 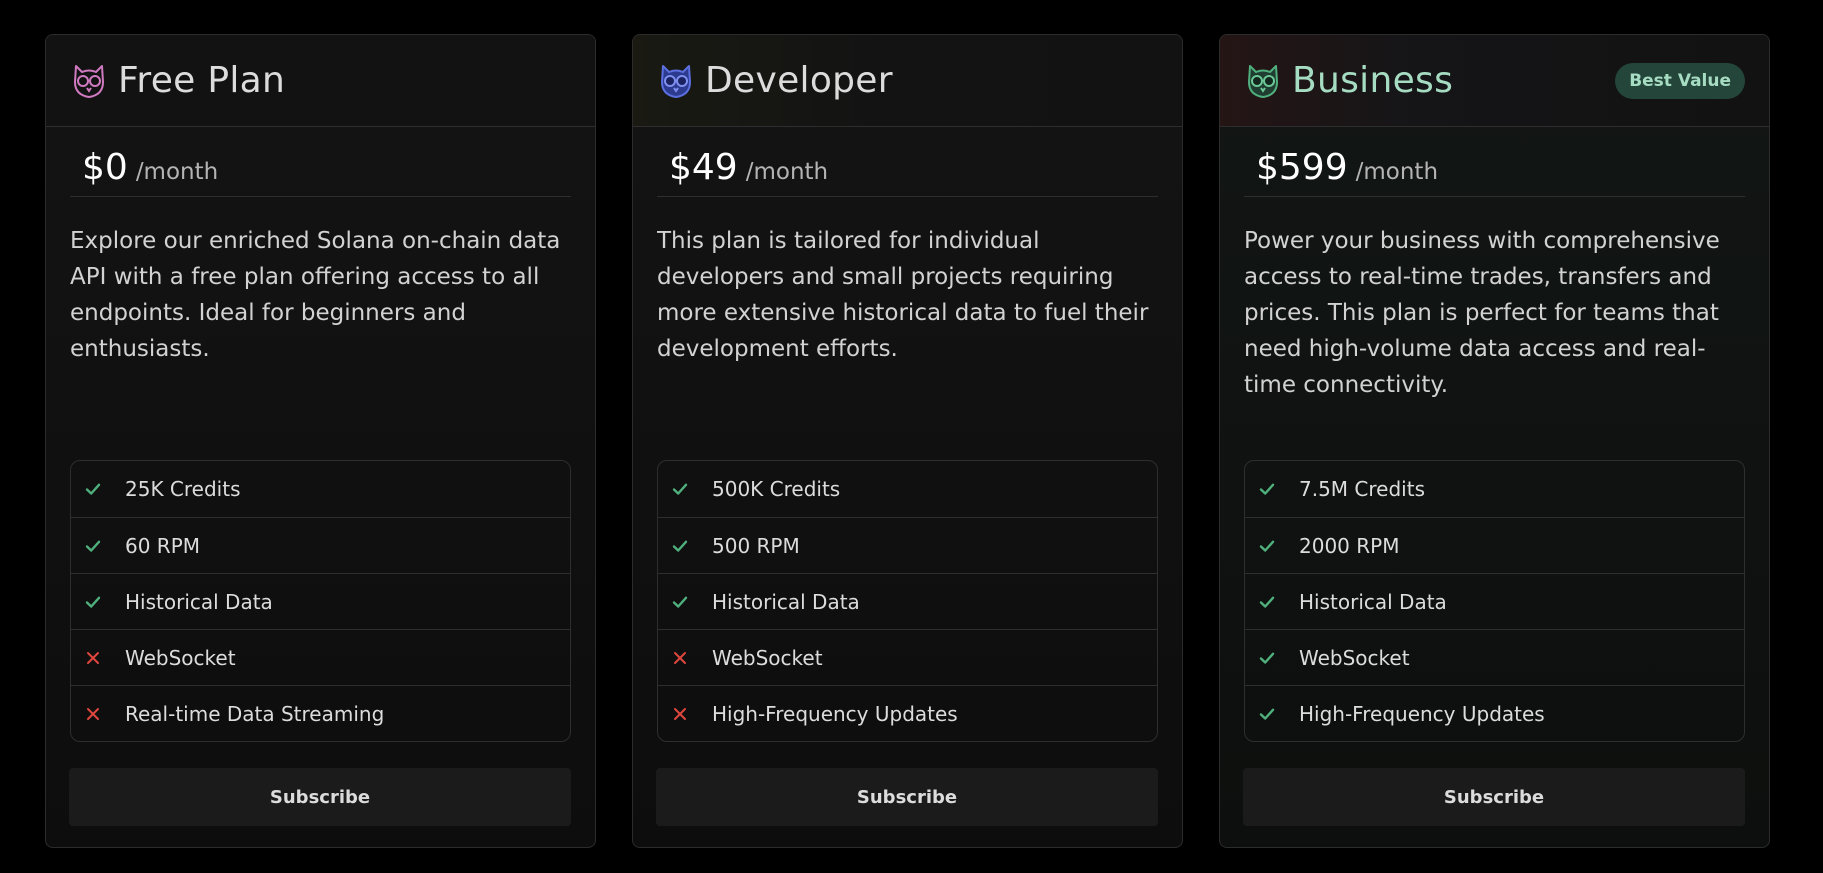 What do you see at coordinates (907, 172) in the screenshot?
I see `price-row: $49 /month` at bounding box center [907, 172].